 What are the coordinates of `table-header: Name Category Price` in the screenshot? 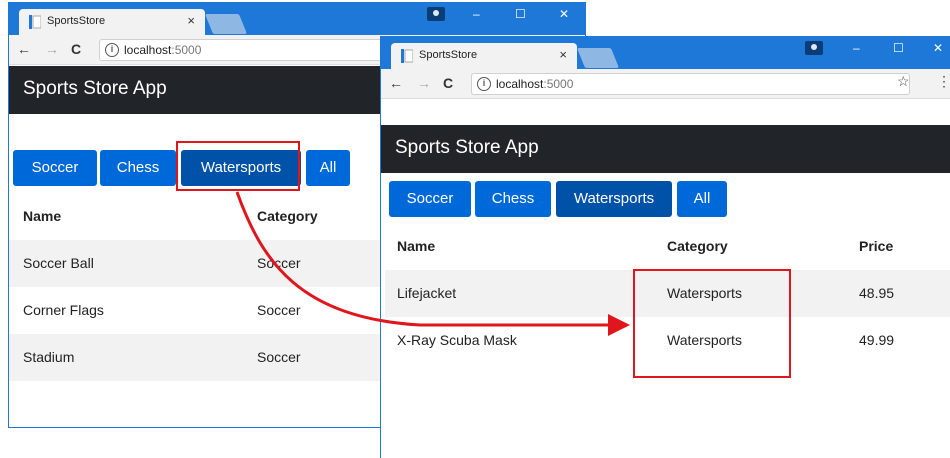 It's located at (667, 246).